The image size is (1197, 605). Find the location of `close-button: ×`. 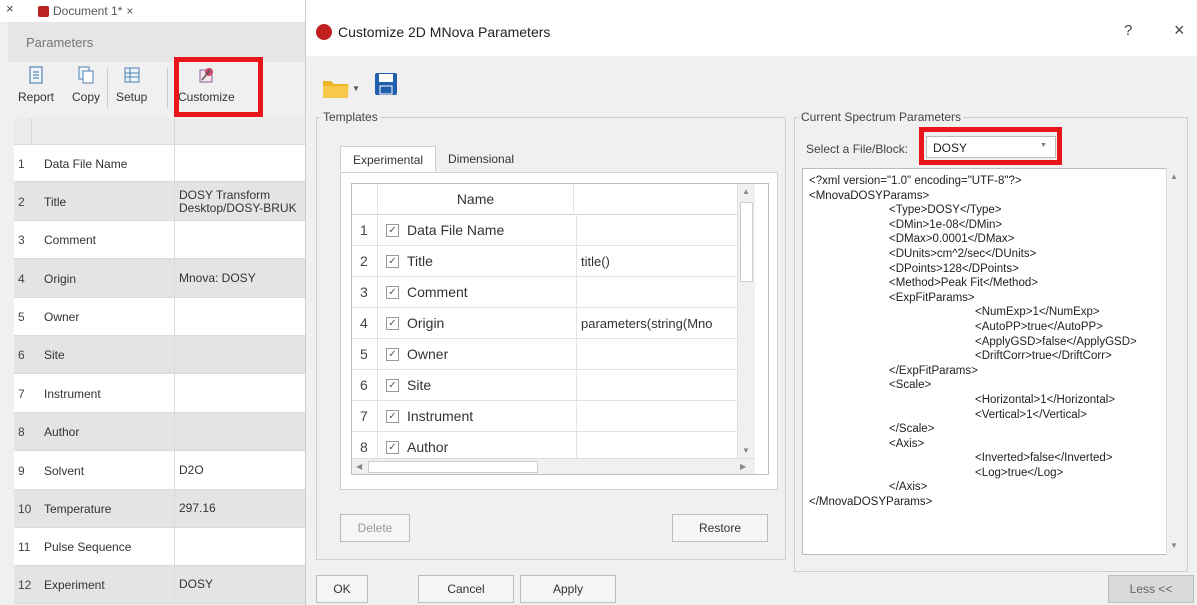

close-button: × is located at coordinates (1179, 30).